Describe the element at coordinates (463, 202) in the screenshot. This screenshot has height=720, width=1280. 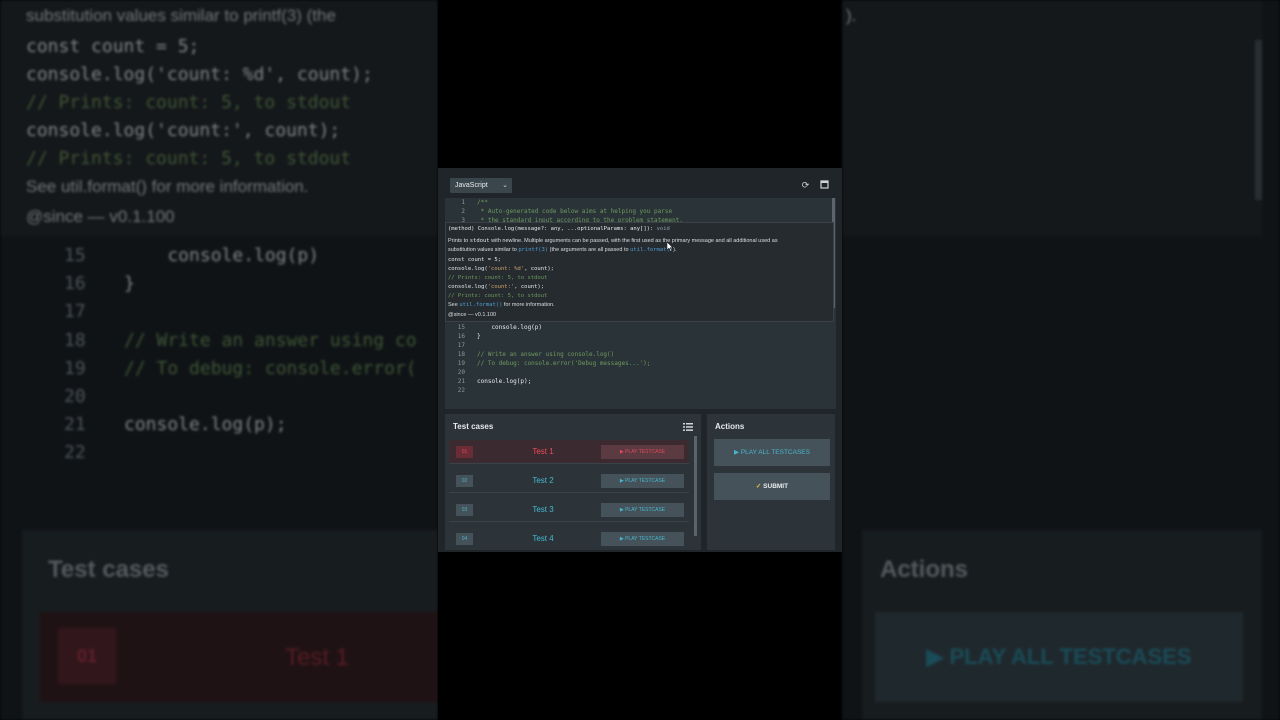
I see `line-number: 1` at that location.